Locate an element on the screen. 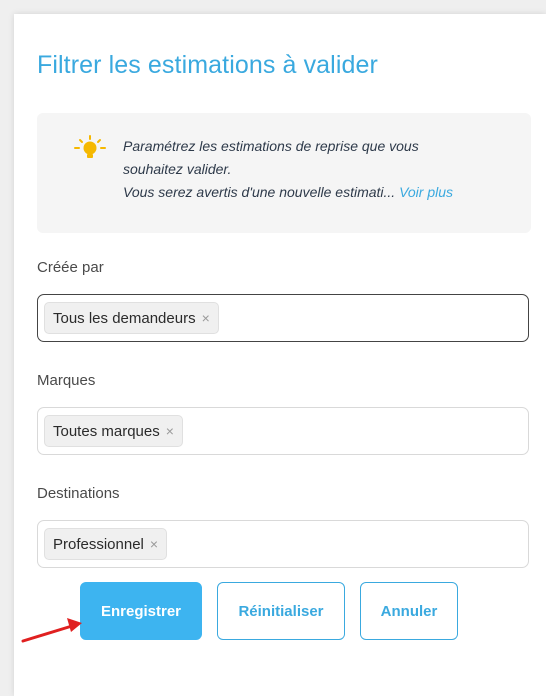 The width and height of the screenshot is (546, 696). destinations-chip: Professionnel × is located at coordinates (106, 544).